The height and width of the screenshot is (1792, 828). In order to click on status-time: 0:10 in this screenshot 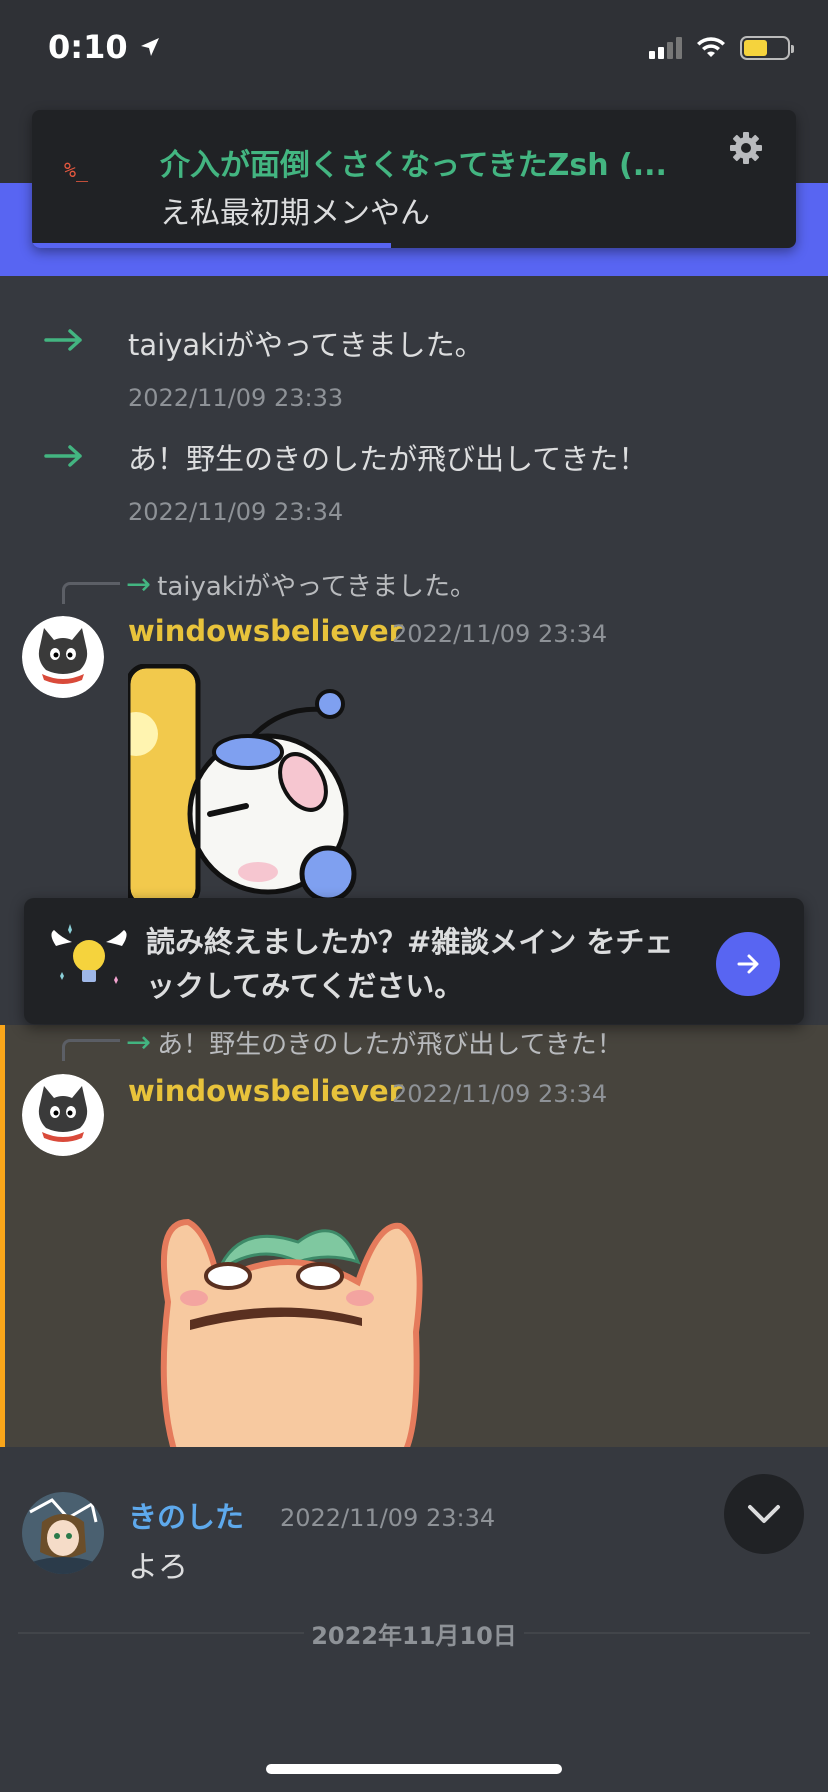, I will do `click(105, 47)`.